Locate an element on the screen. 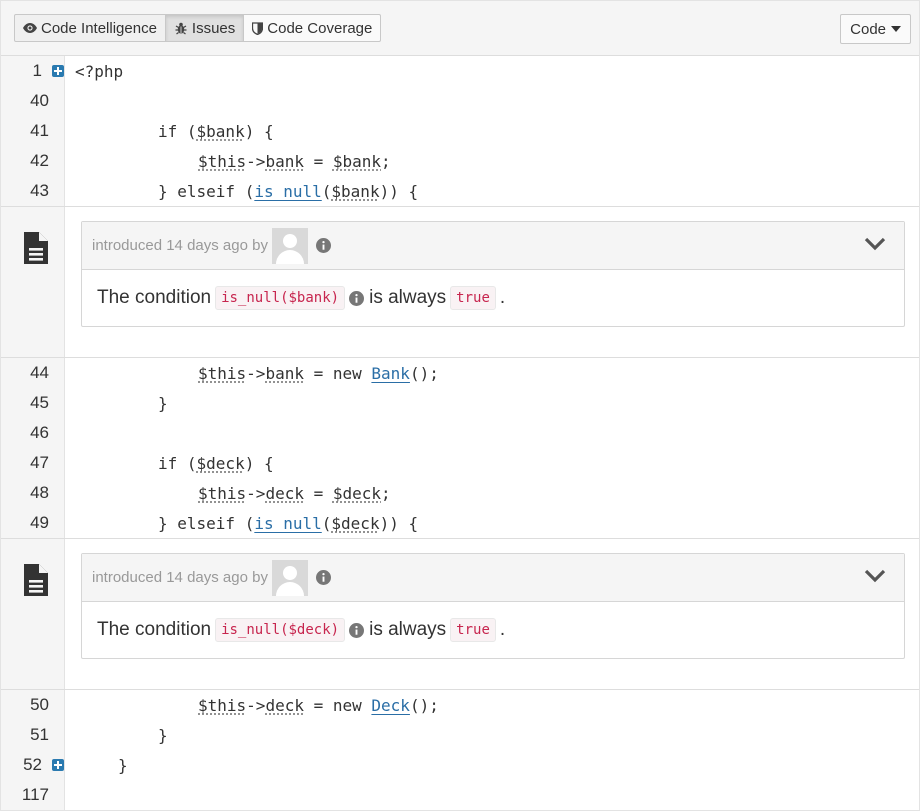 This screenshot has width=920, height=811. code-dropdown-button: Code is located at coordinates (875, 29).